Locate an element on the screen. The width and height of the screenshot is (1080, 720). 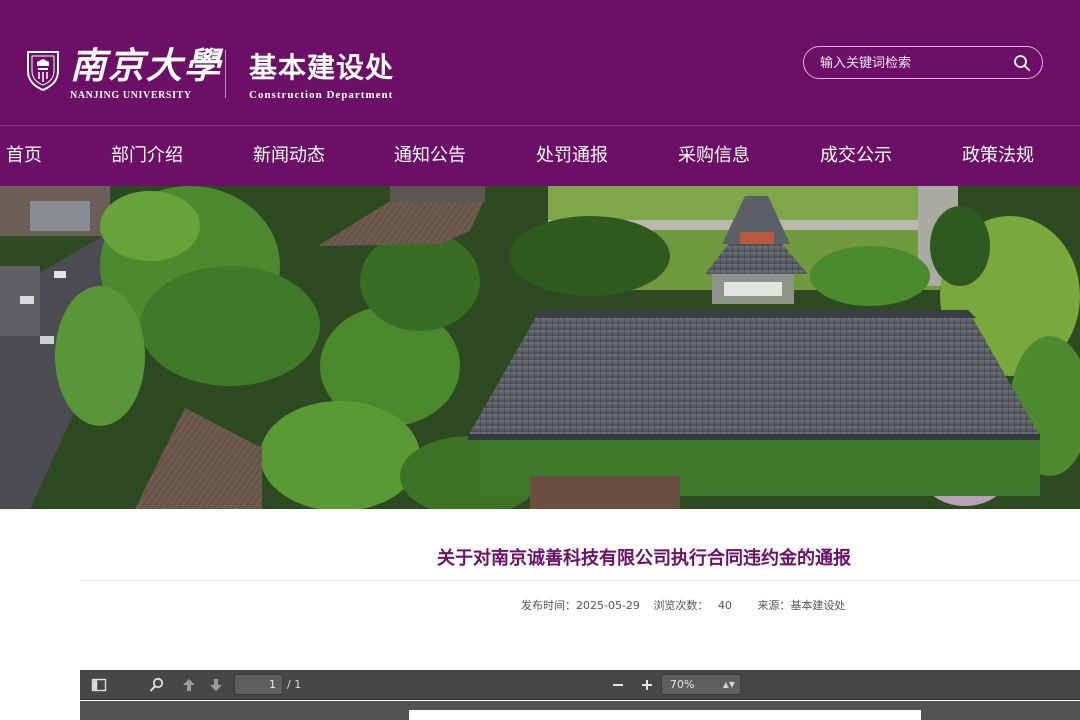
university-name-cn: 南京大學 is located at coordinates (146, 66).